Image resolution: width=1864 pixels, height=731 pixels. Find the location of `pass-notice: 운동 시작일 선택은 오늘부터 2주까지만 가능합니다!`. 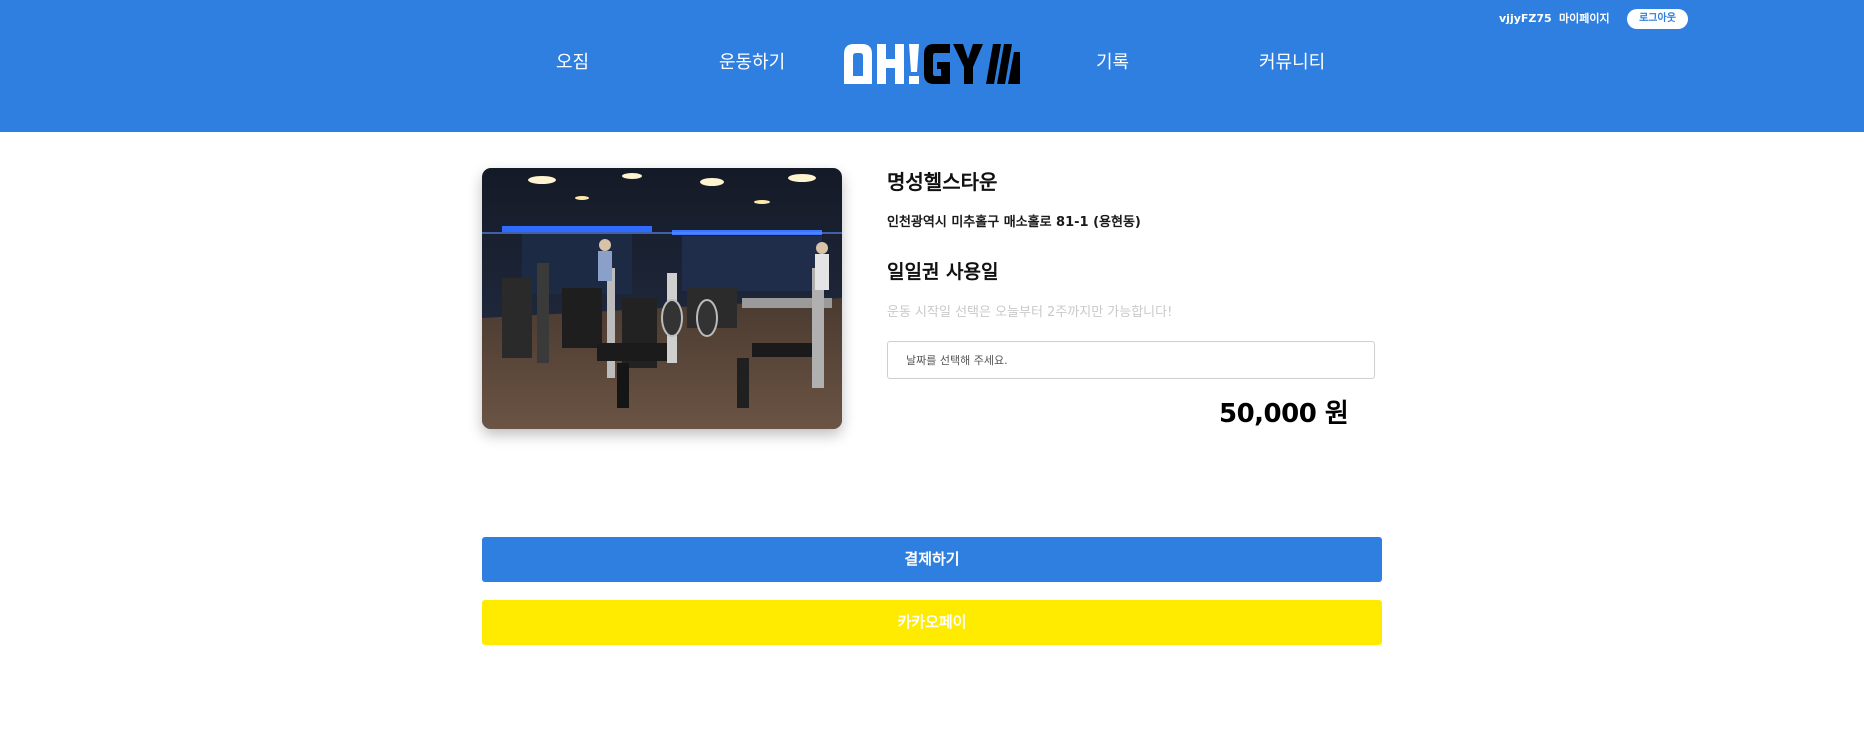

pass-notice: 운동 시작일 선택은 오늘부터 2주까지만 가능합니다! is located at coordinates (1030, 312).